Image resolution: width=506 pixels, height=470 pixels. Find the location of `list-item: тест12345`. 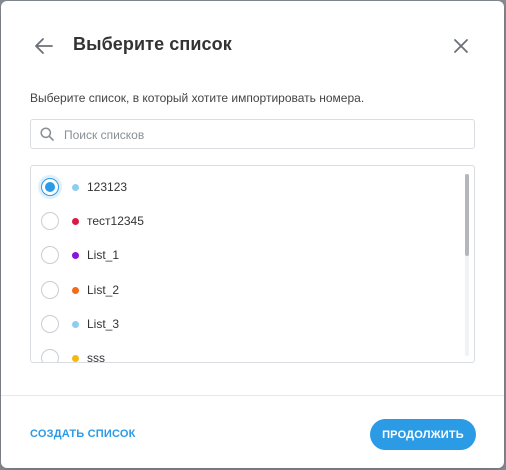

list-item: тест12345 is located at coordinates (246, 220).